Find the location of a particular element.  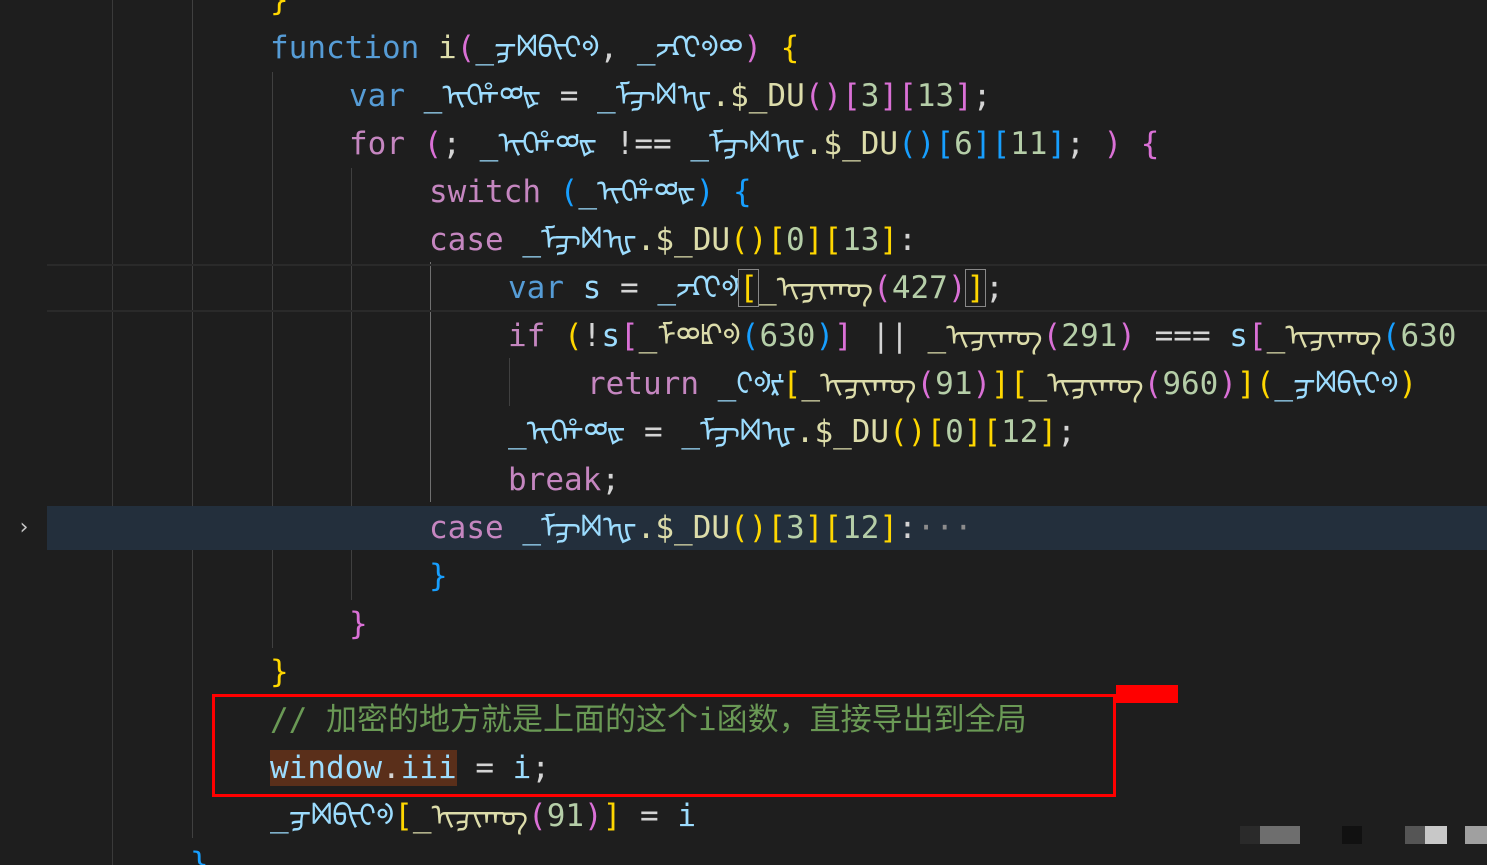

code-line-5: case _ᡏᢖᢂᡙ.$_DU()[0][13]: is located at coordinates (673, 240).